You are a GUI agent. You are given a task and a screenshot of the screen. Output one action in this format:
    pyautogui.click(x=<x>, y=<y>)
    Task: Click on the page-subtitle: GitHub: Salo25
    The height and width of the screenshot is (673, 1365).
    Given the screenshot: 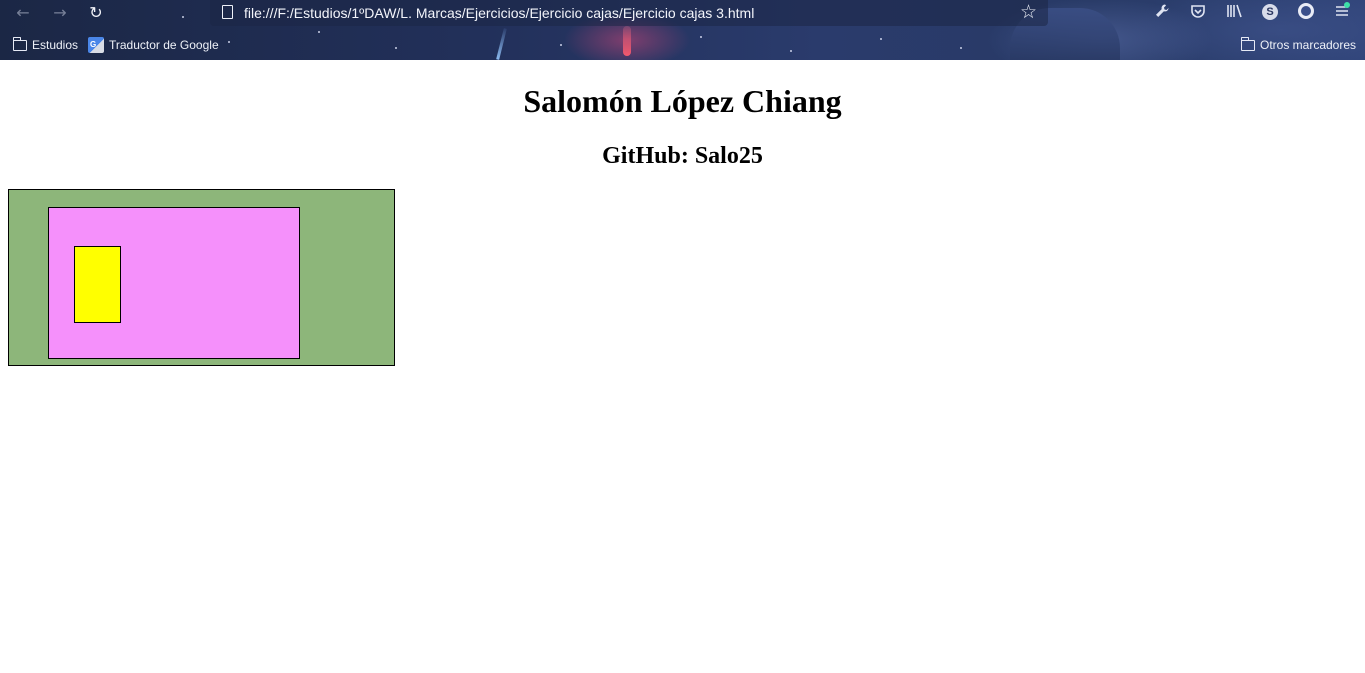 What is the action you would take?
    pyautogui.click(x=682, y=156)
    